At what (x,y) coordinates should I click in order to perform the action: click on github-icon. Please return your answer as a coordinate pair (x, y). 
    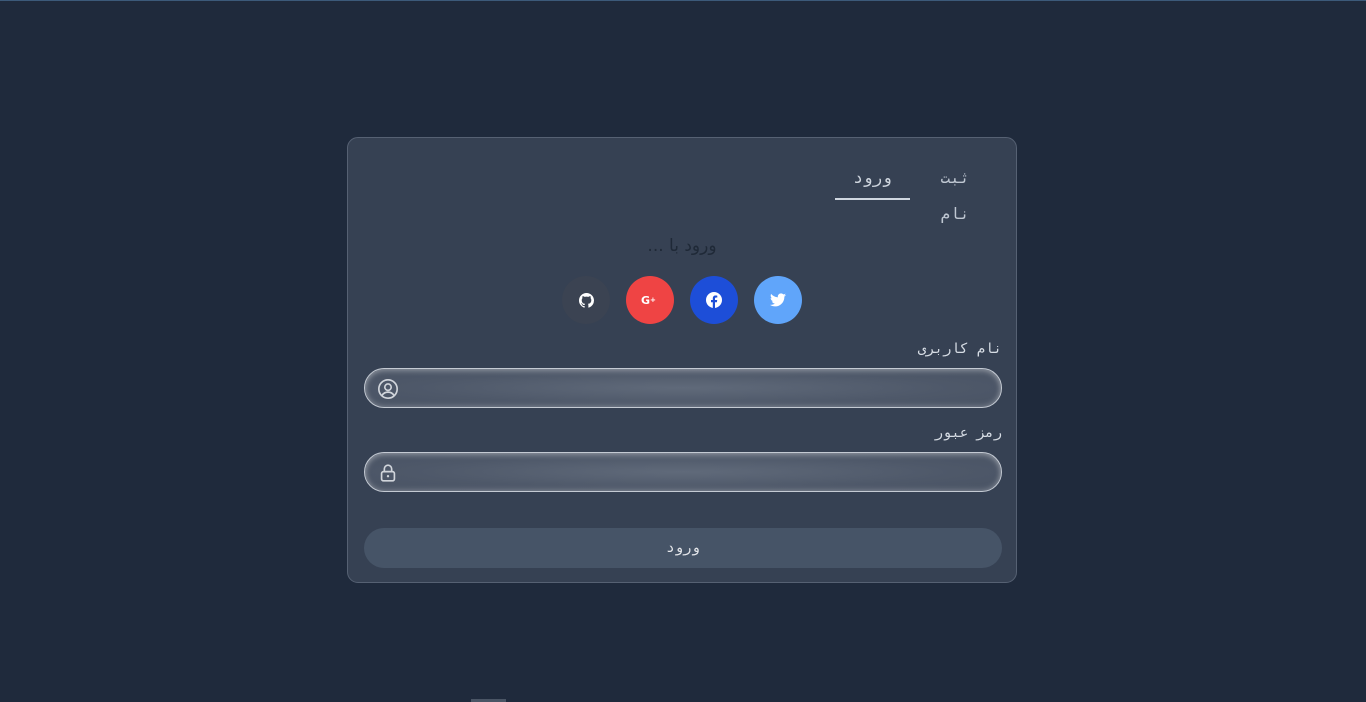
    Looking at the image, I should click on (586, 300).